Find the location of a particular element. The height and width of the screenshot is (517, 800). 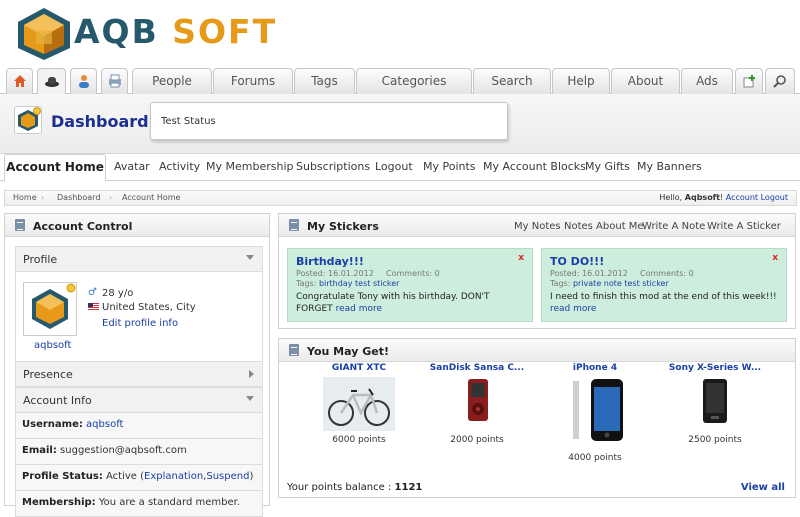

subnav-activity: Activity is located at coordinates (179, 166).